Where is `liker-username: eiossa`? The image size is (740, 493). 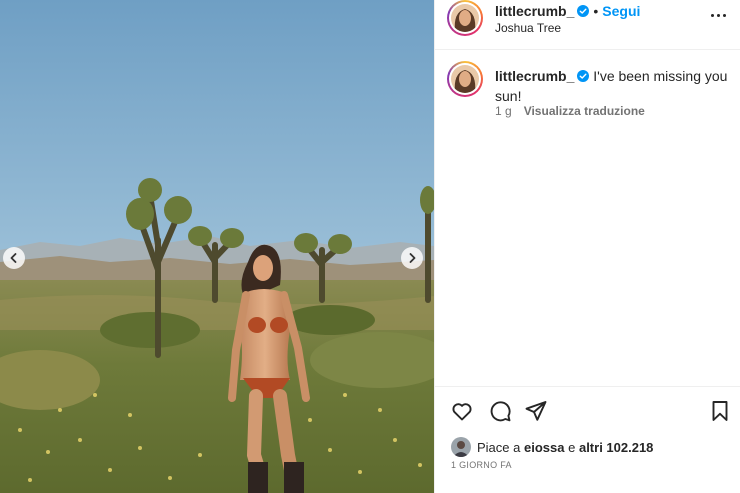
liker-username: eiossa is located at coordinates (544, 447).